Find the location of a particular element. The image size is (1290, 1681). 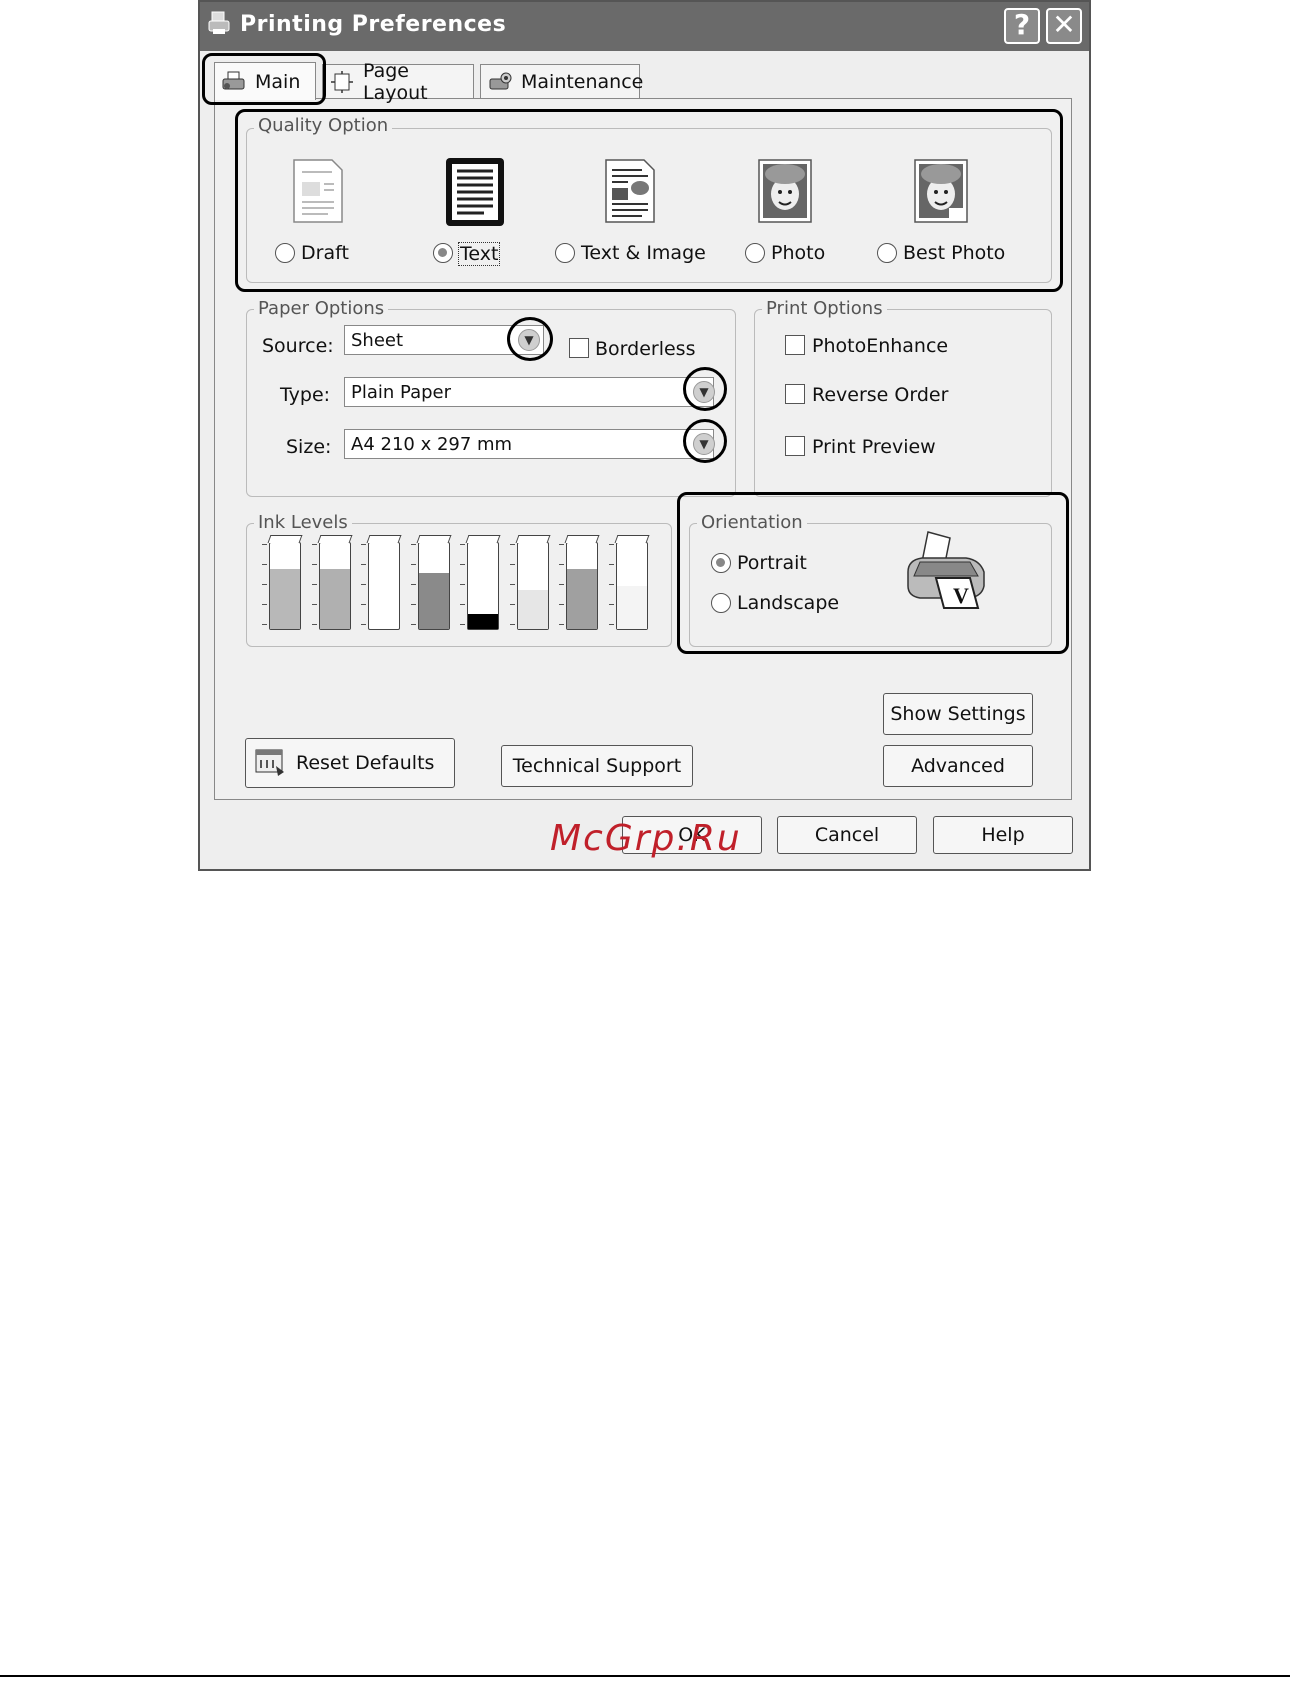

borderless-checkbox is located at coordinates (579, 348).